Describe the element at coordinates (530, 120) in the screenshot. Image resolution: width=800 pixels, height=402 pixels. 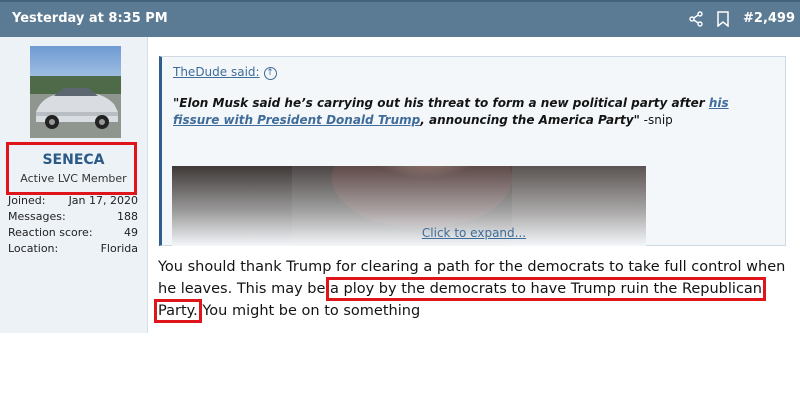
I see `quote-text-end: , announcing the America Party"` at that location.